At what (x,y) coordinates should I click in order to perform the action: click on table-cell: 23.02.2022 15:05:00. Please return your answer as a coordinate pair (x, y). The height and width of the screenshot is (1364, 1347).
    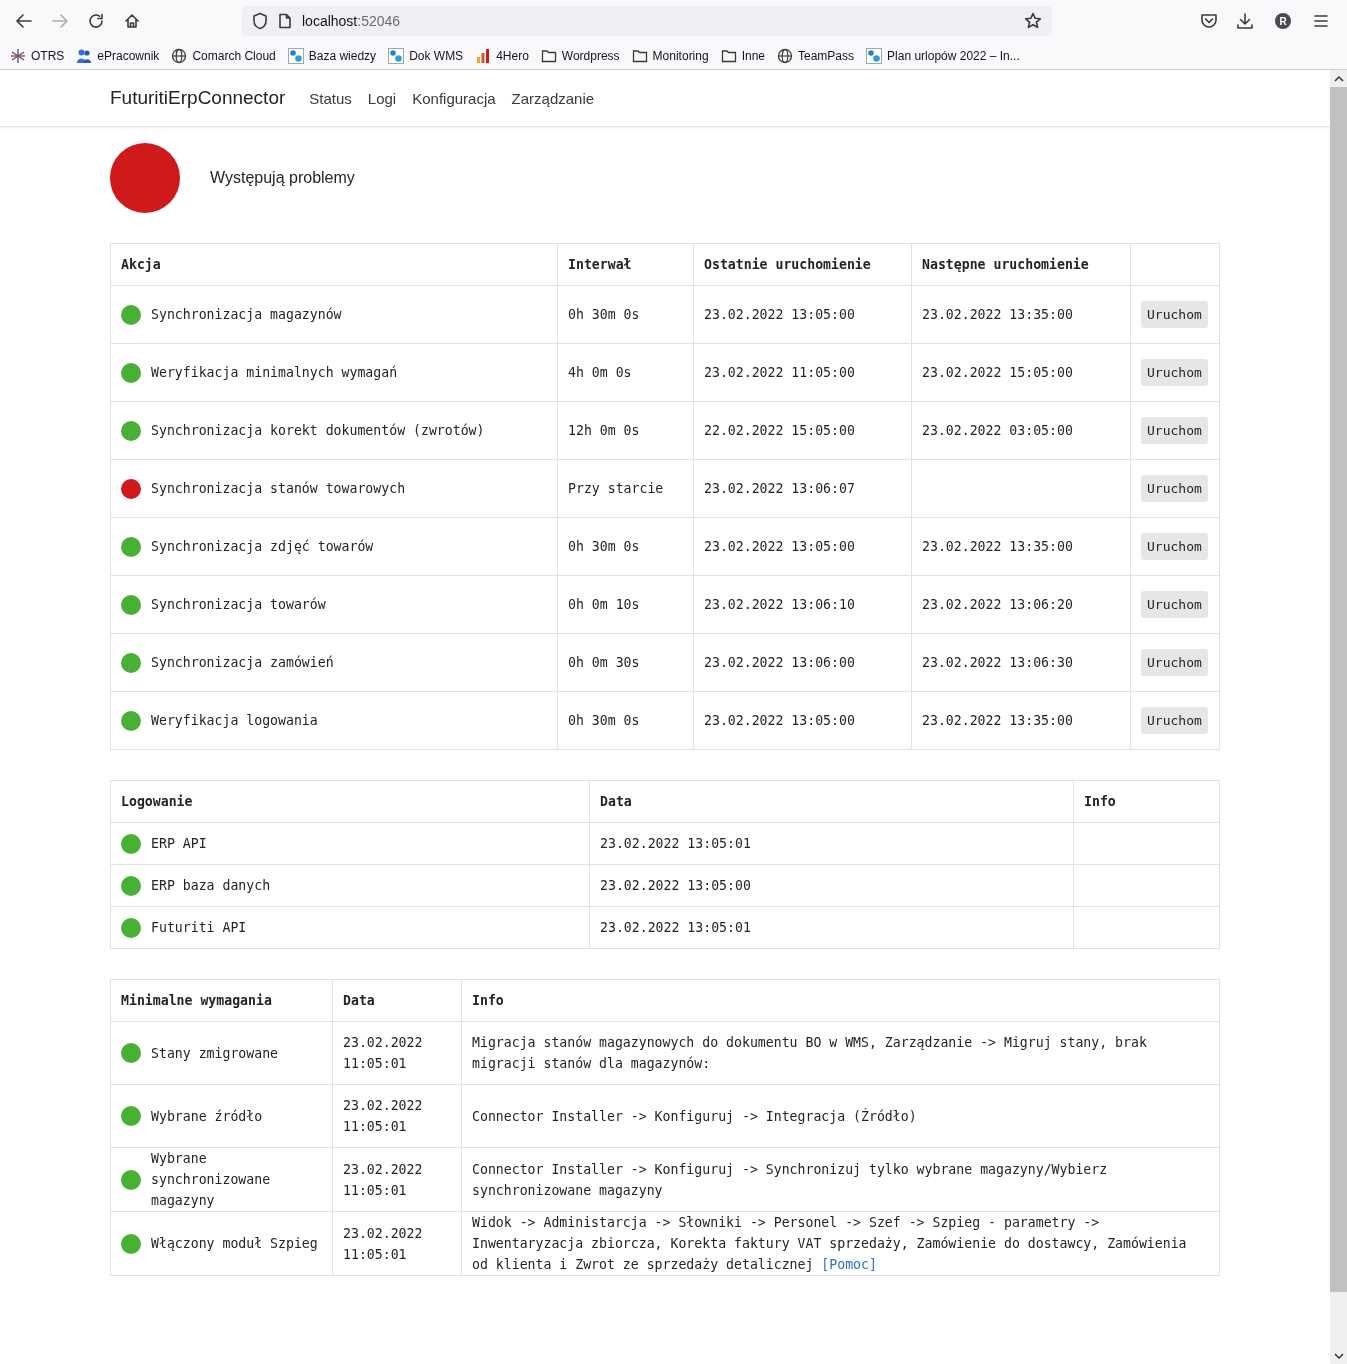
    Looking at the image, I should click on (997, 372).